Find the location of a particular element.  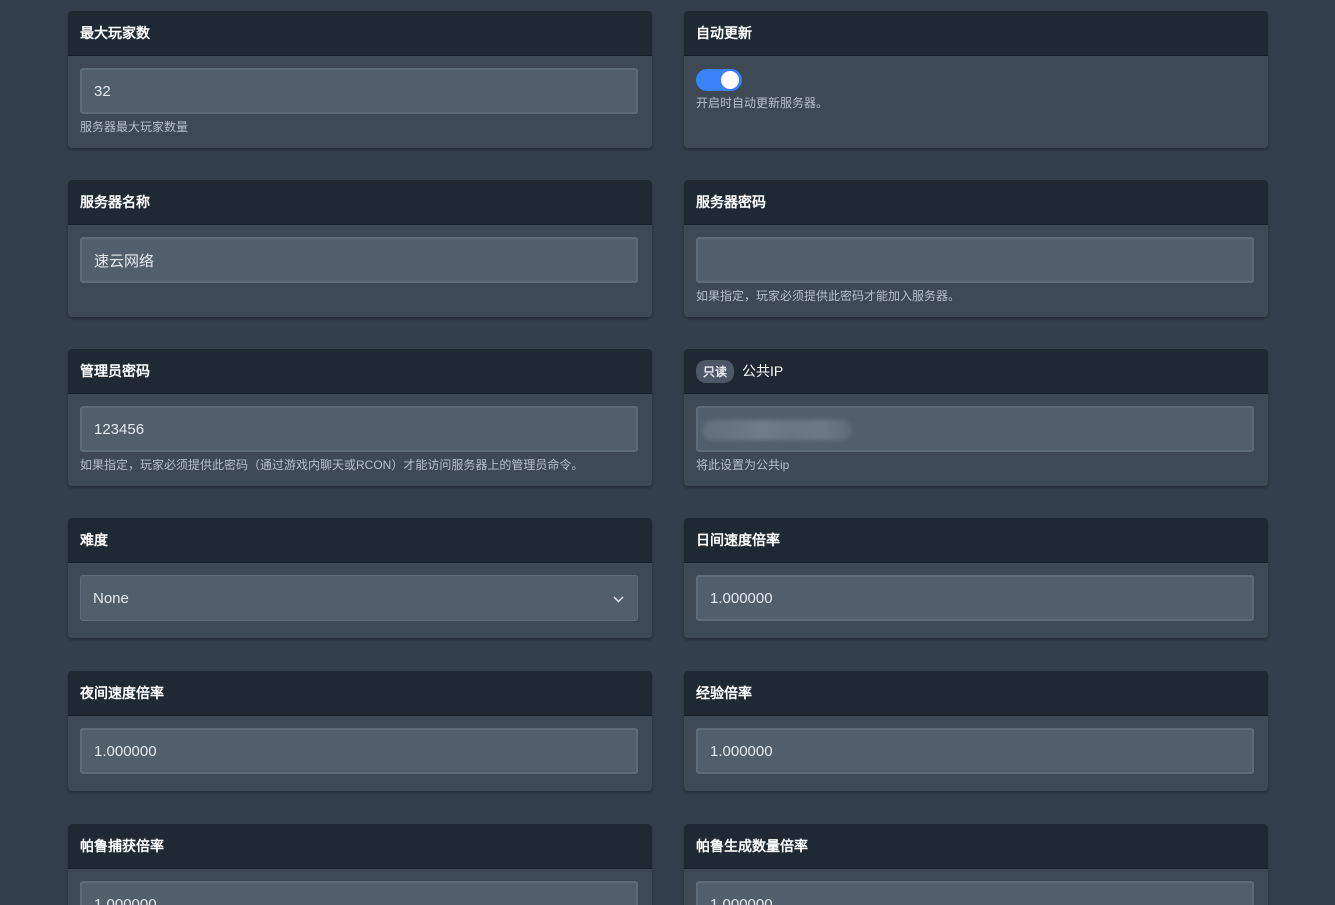

public-ip-header: 只读 公共IP is located at coordinates (976, 371).